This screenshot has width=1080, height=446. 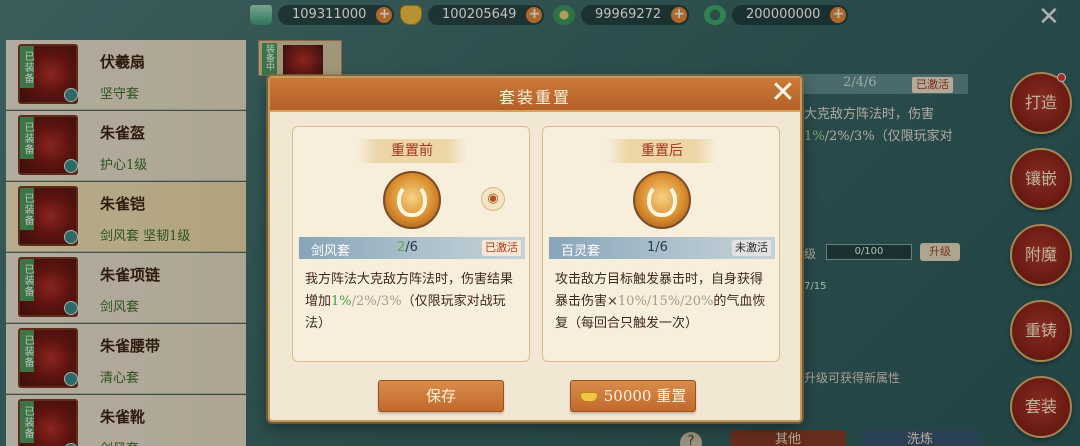 What do you see at coordinates (783, 93) in the screenshot?
I see `close-icon: ✕` at bounding box center [783, 93].